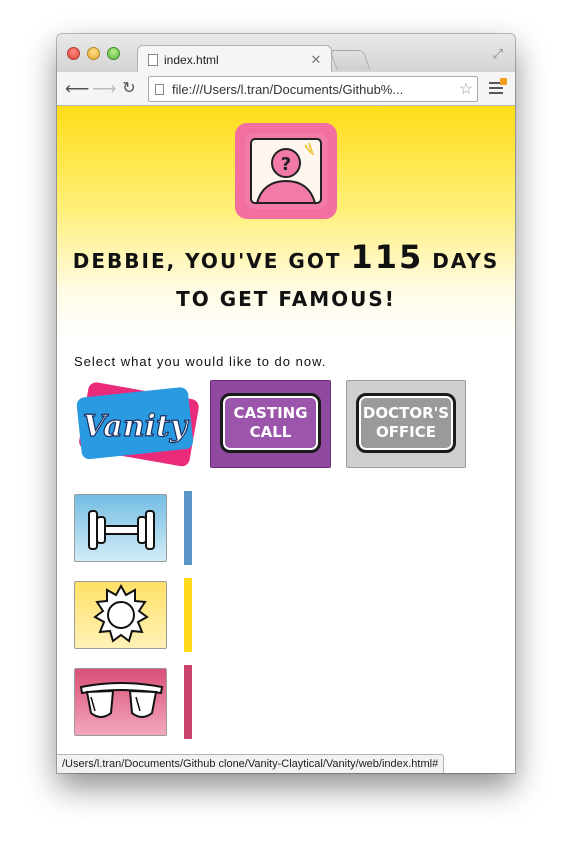 This screenshot has width=571, height=852. Describe the element at coordinates (503, 81) in the screenshot. I see `update-badge-icon` at that location.